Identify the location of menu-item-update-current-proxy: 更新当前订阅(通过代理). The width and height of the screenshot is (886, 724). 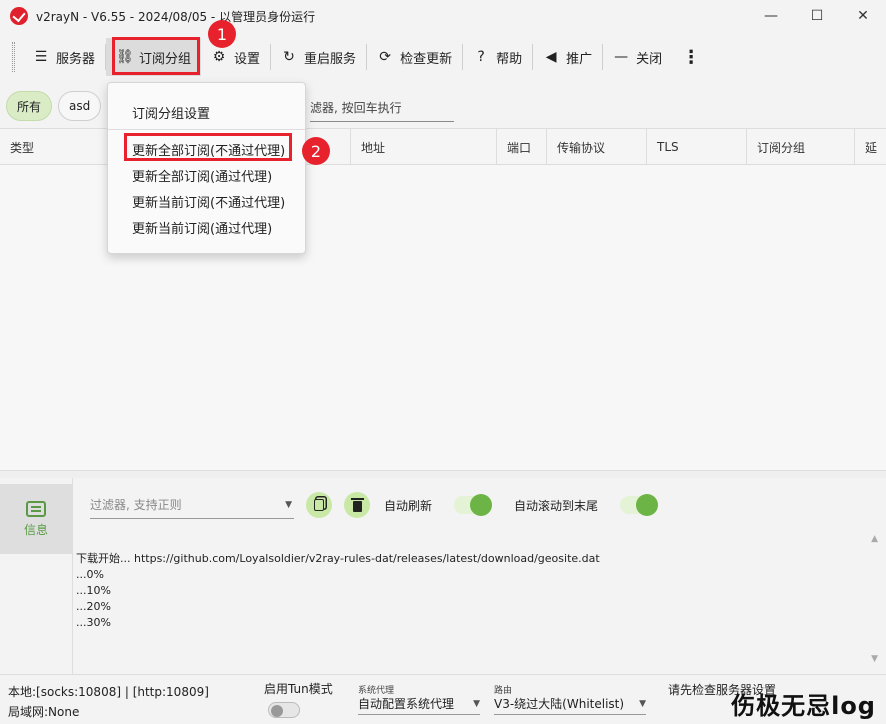
(202, 227).